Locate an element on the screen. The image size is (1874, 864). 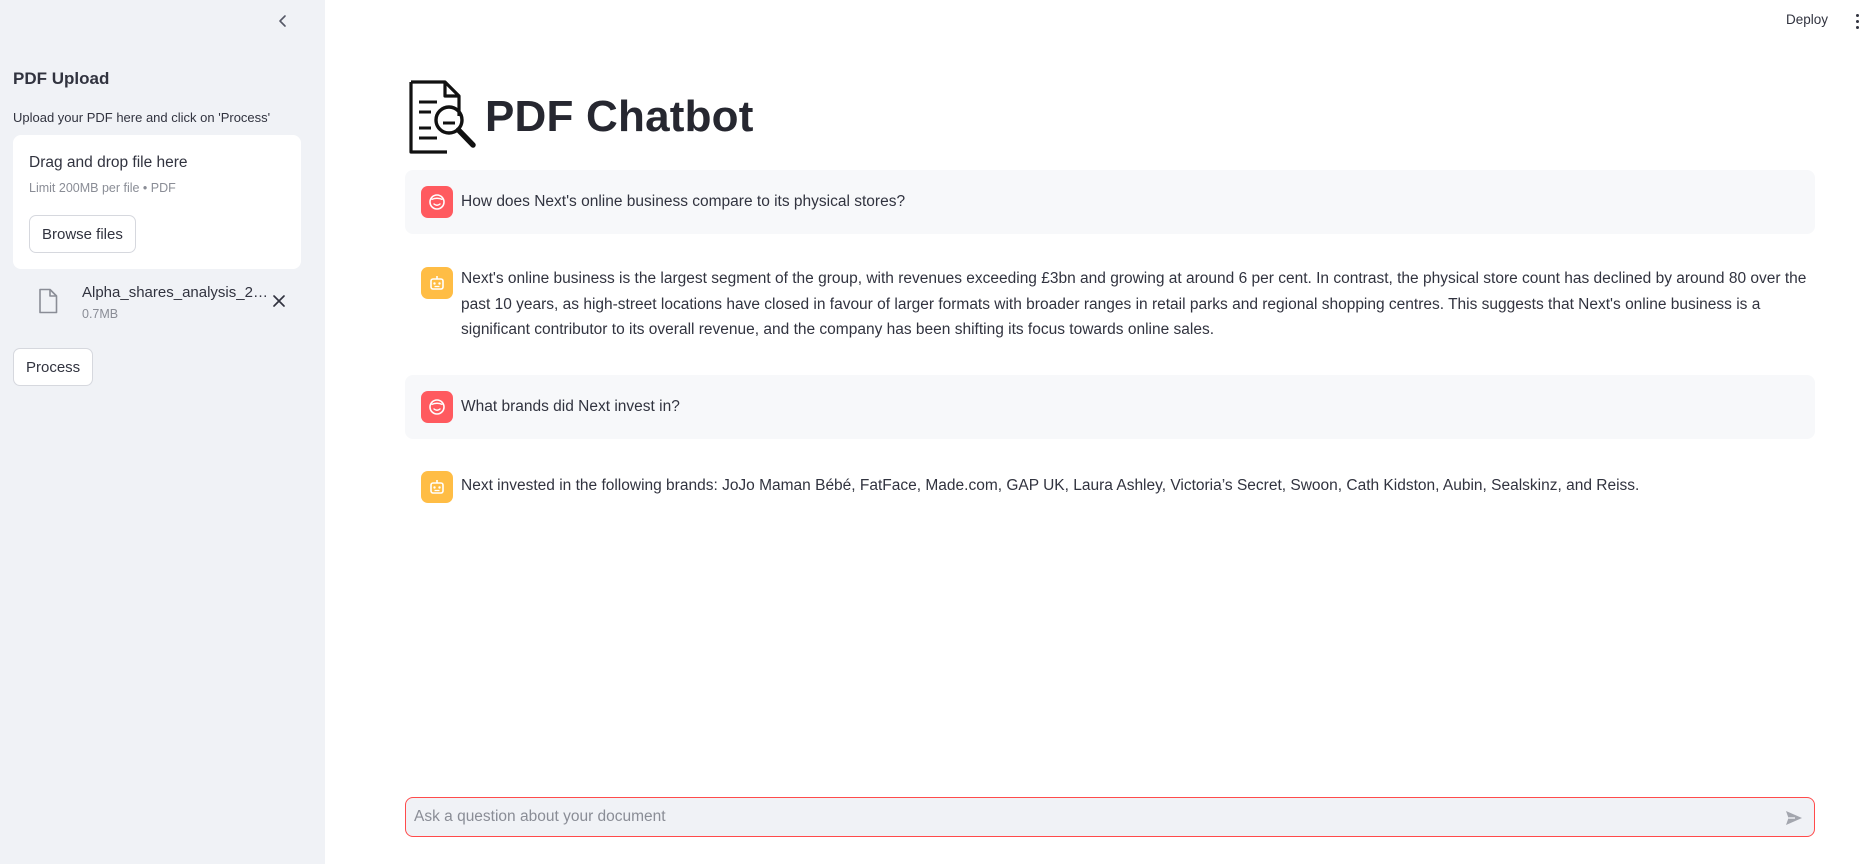
message-text: What brands did Next invest in? is located at coordinates (570, 406).